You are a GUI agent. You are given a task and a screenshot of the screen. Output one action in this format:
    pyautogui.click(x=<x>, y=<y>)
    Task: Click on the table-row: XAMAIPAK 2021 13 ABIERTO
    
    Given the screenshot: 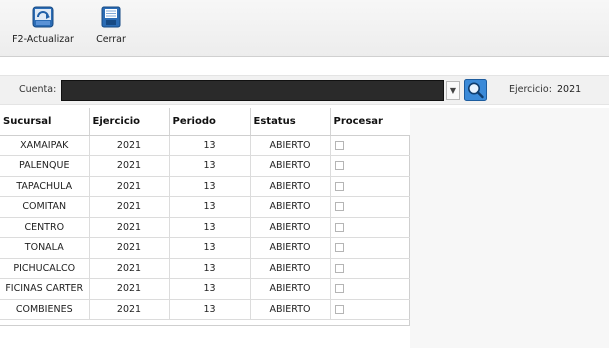 What is the action you would take?
    pyautogui.click(x=205, y=145)
    